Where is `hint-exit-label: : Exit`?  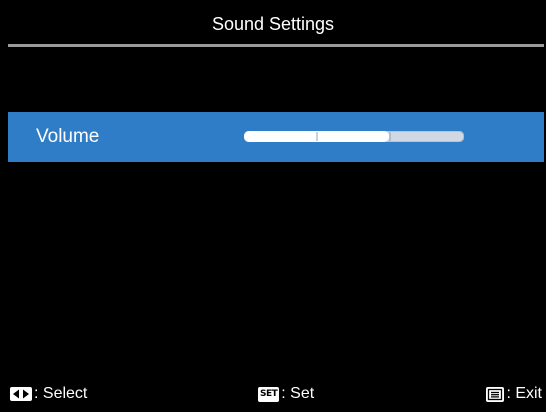 hint-exit-label: : Exit is located at coordinates (524, 393).